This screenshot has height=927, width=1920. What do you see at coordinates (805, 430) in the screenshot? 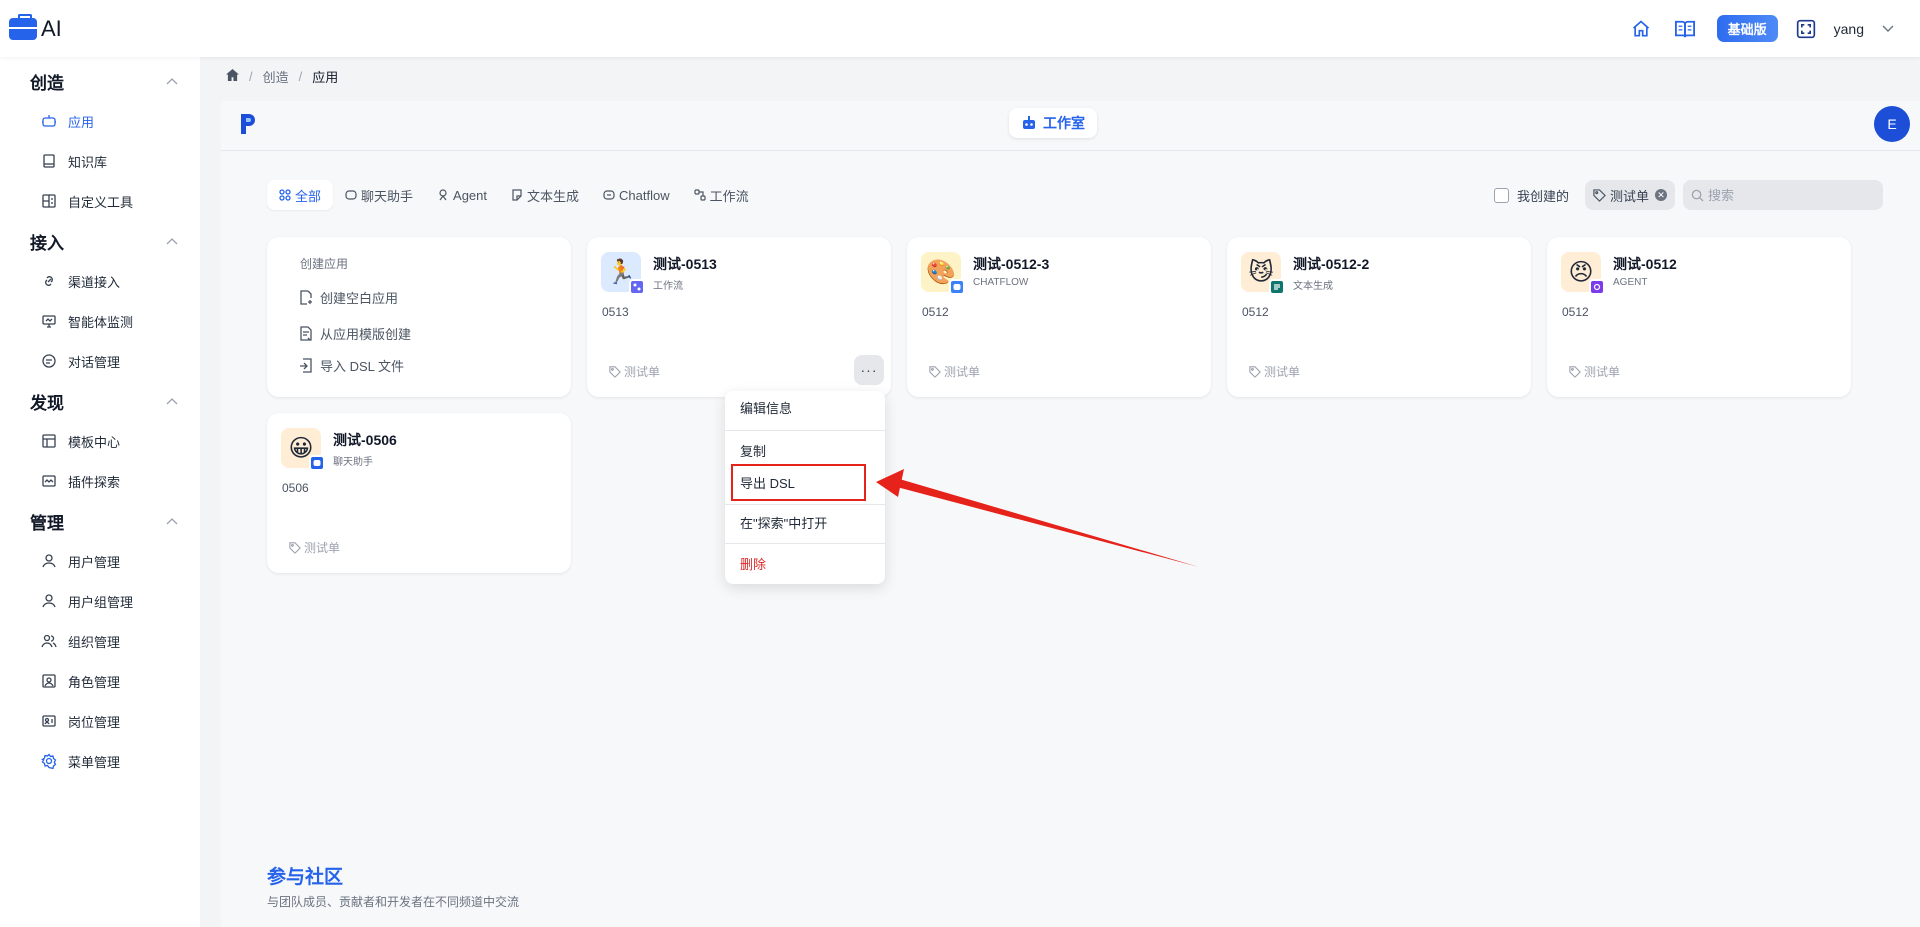
I see `menu-divider` at bounding box center [805, 430].